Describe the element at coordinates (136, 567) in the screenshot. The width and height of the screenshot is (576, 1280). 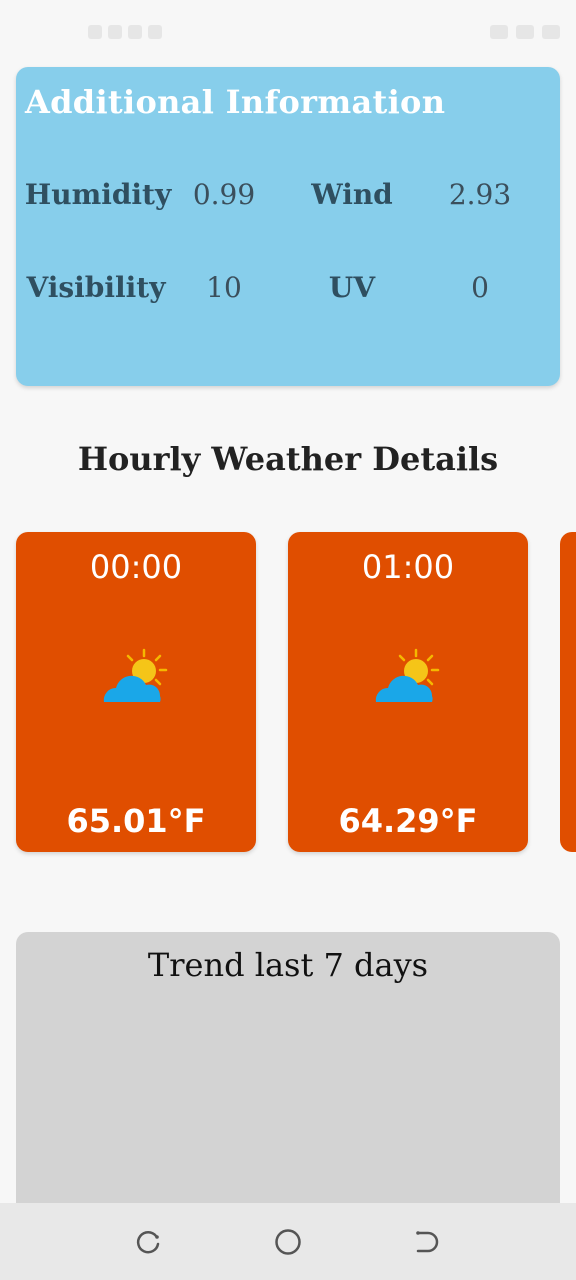
I see `hourly-time: 00:00` at that location.